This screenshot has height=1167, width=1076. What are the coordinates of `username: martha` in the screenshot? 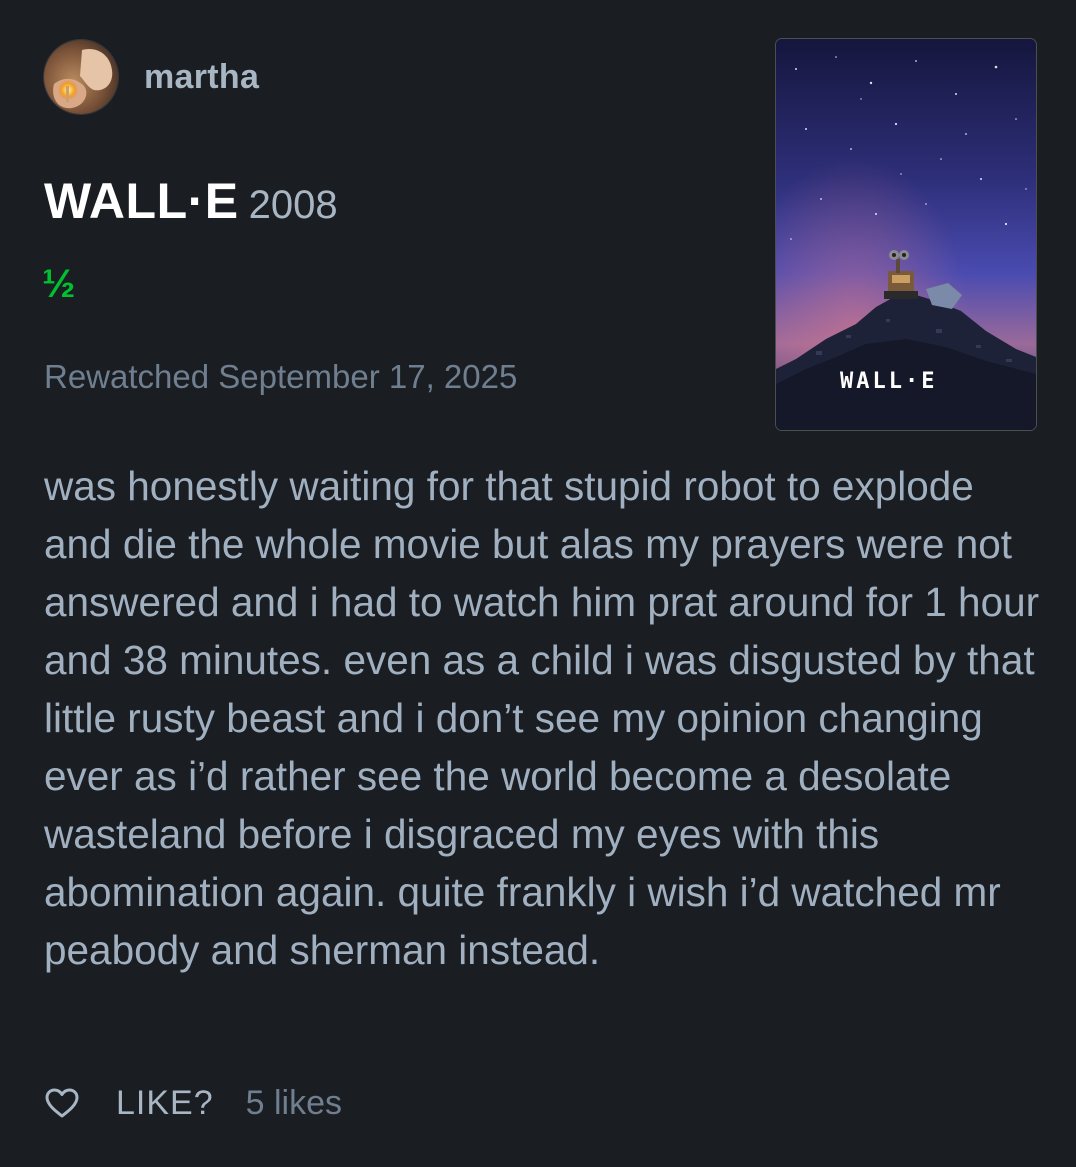 It's located at (201, 77).